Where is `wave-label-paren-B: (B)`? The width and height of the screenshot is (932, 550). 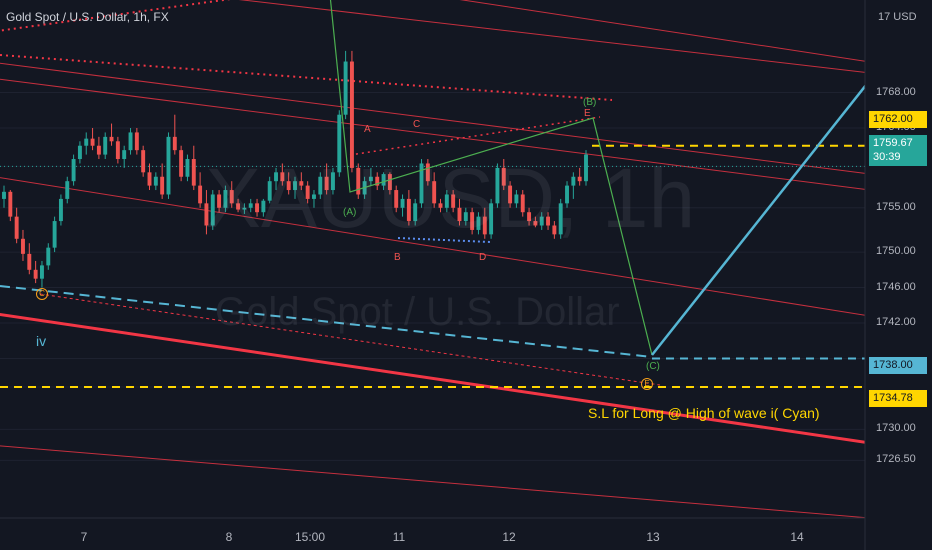
wave-label-paren-B: (B) is located at coordinates (590, 102).